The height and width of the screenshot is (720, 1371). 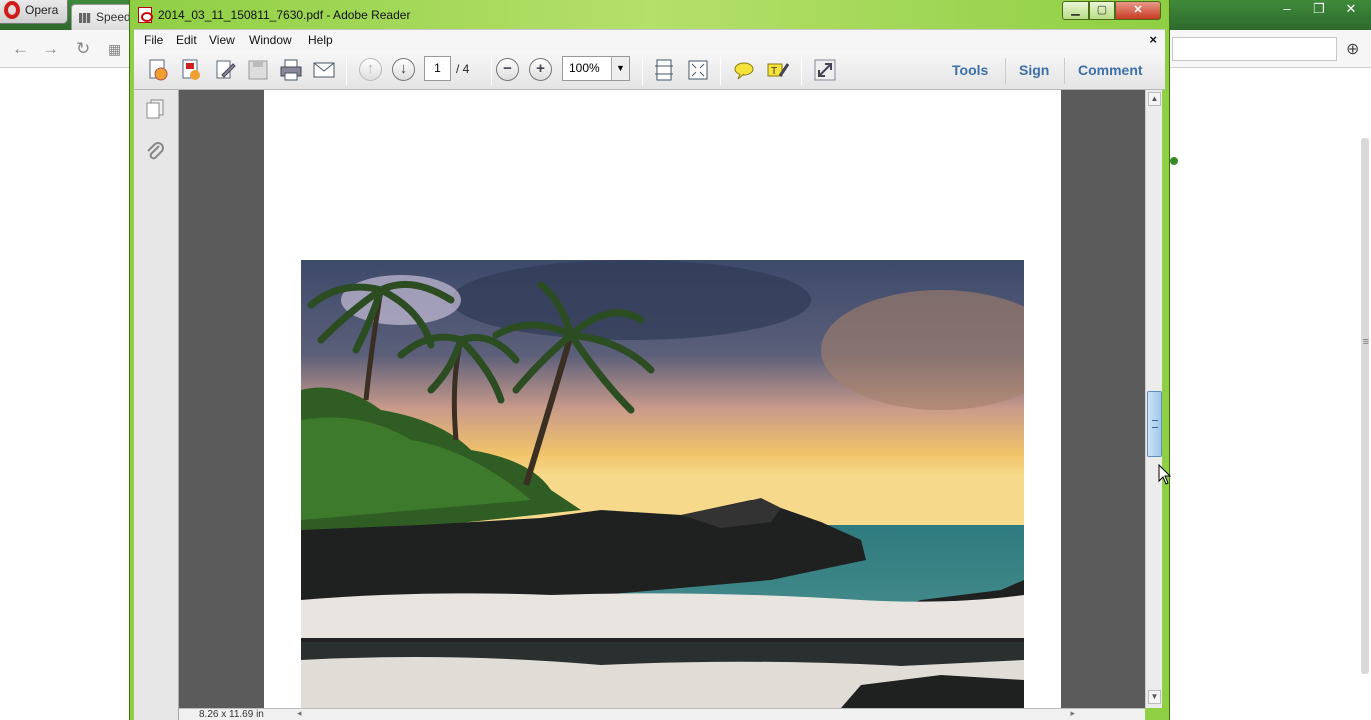 I want to click on attachments-icon, so click(x=155, y=152).